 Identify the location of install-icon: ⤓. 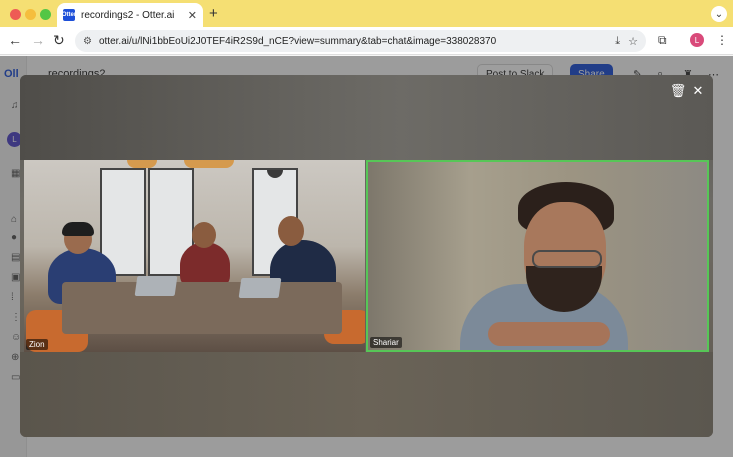
(617, 41).